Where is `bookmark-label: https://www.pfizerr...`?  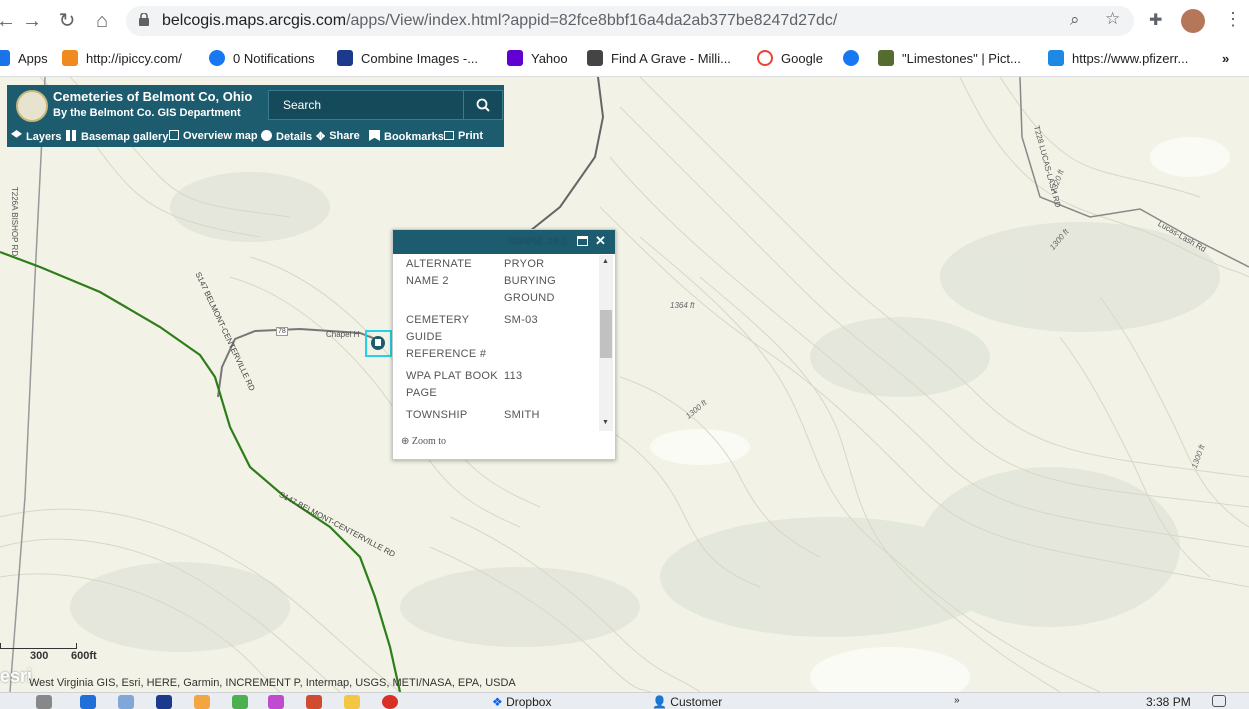 bookmark-label: https://www.pfizerr... is located at coordinates (1130, 58).